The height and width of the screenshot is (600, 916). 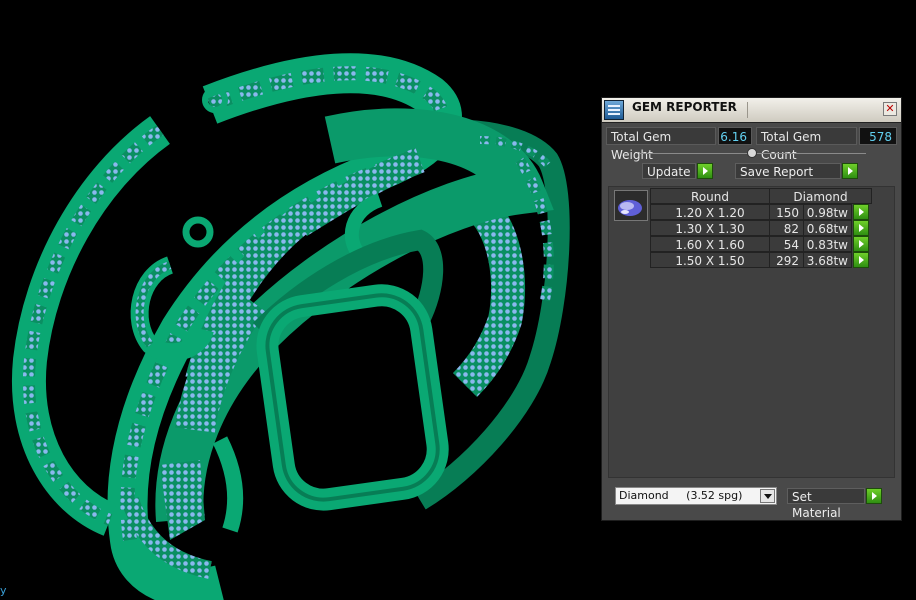 I want to click on set-material-button-label: Set Material, so click(x=826, y=504).